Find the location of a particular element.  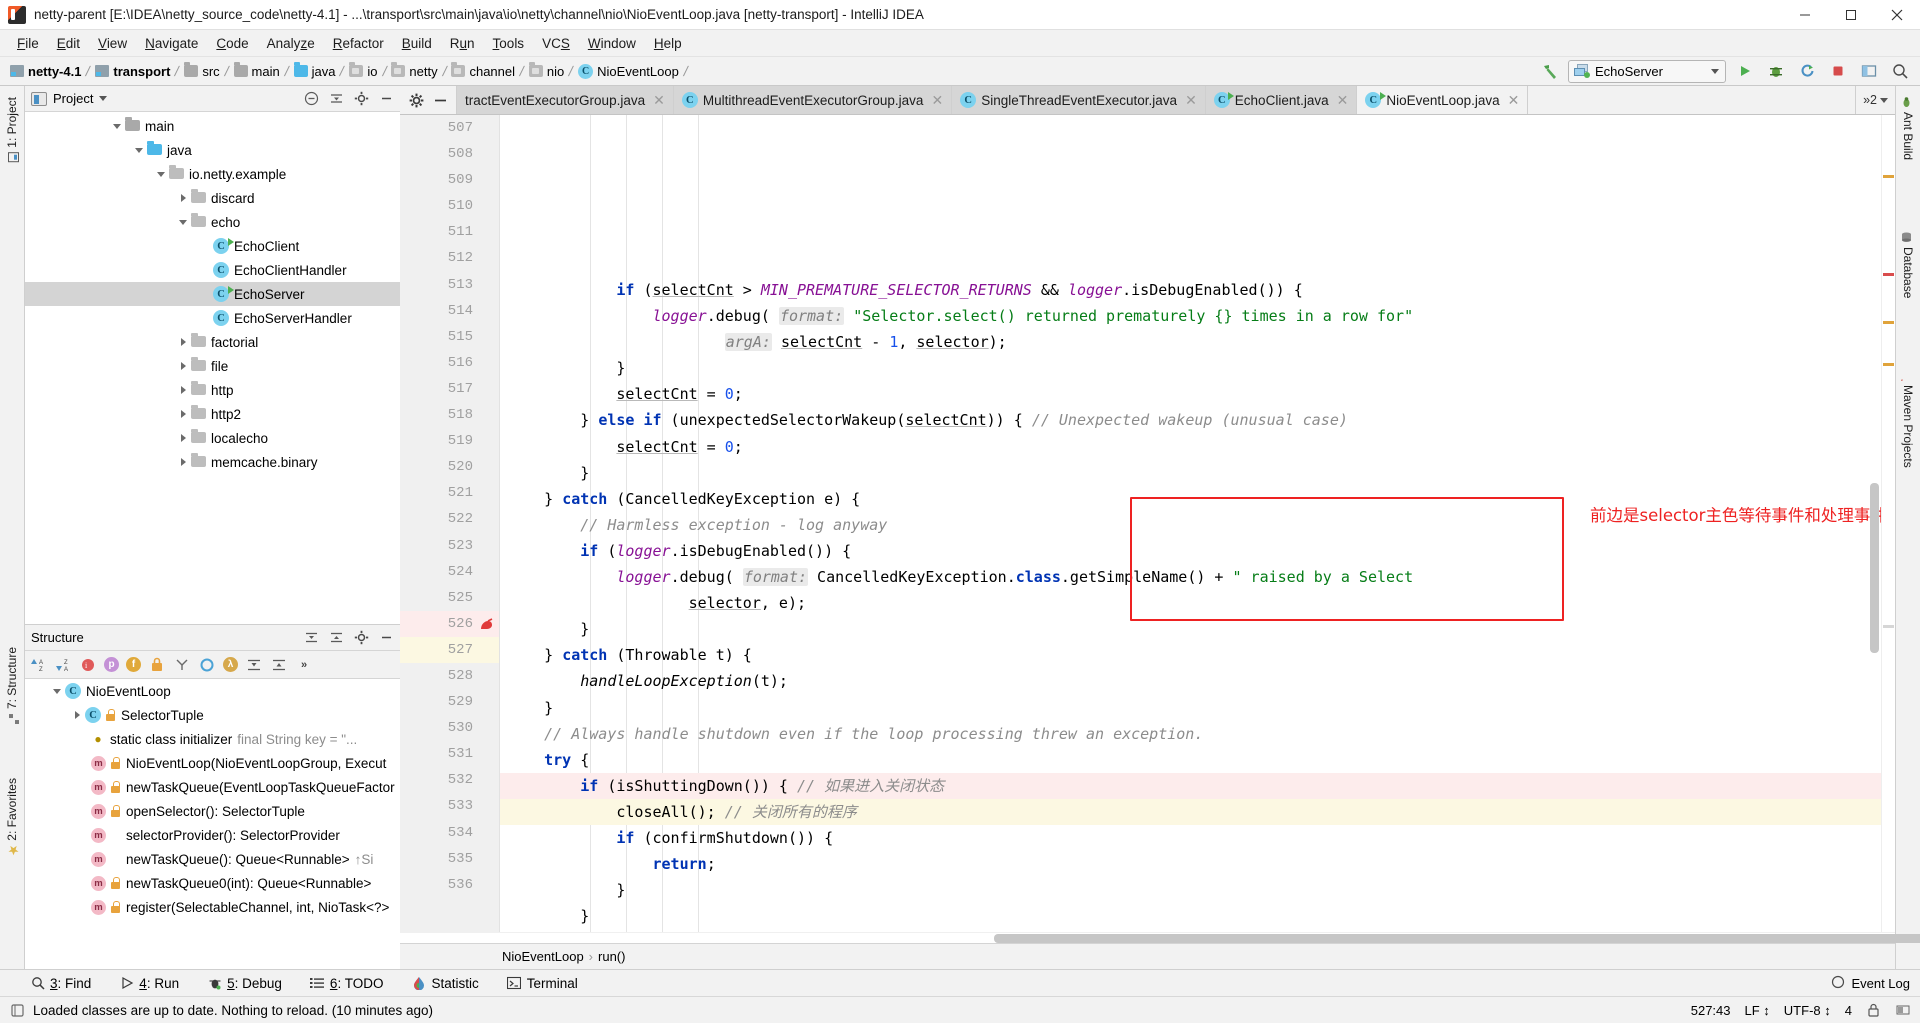

sort-by-visibility-icon: ZA is located at coordinates (63, 665).